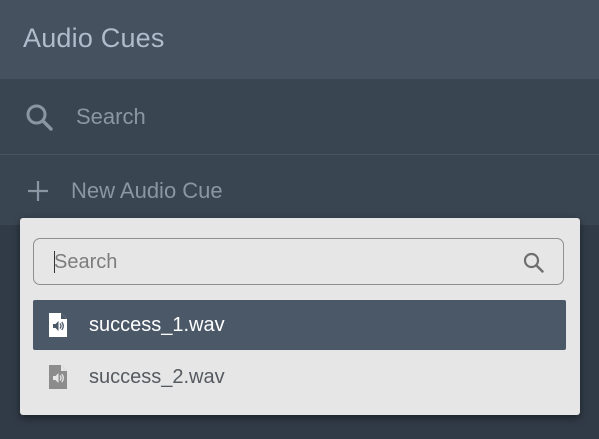 This screenshot has height=439, width=599. I want to click on file-name: success_2.wav, so click(157, 377).